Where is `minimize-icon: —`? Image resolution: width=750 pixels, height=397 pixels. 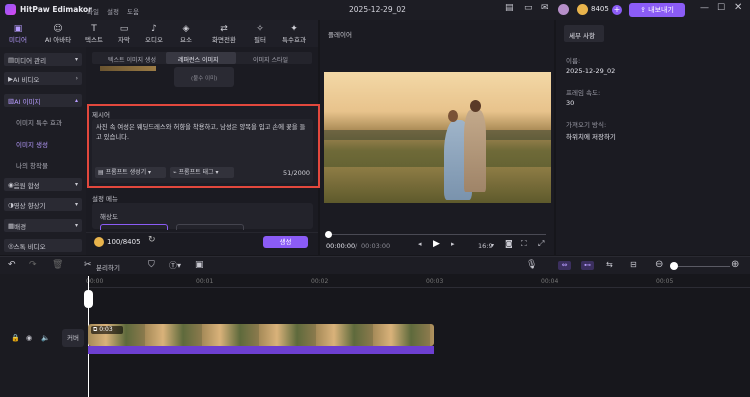 minimize-icon: — is located at coordinates (704, 8).